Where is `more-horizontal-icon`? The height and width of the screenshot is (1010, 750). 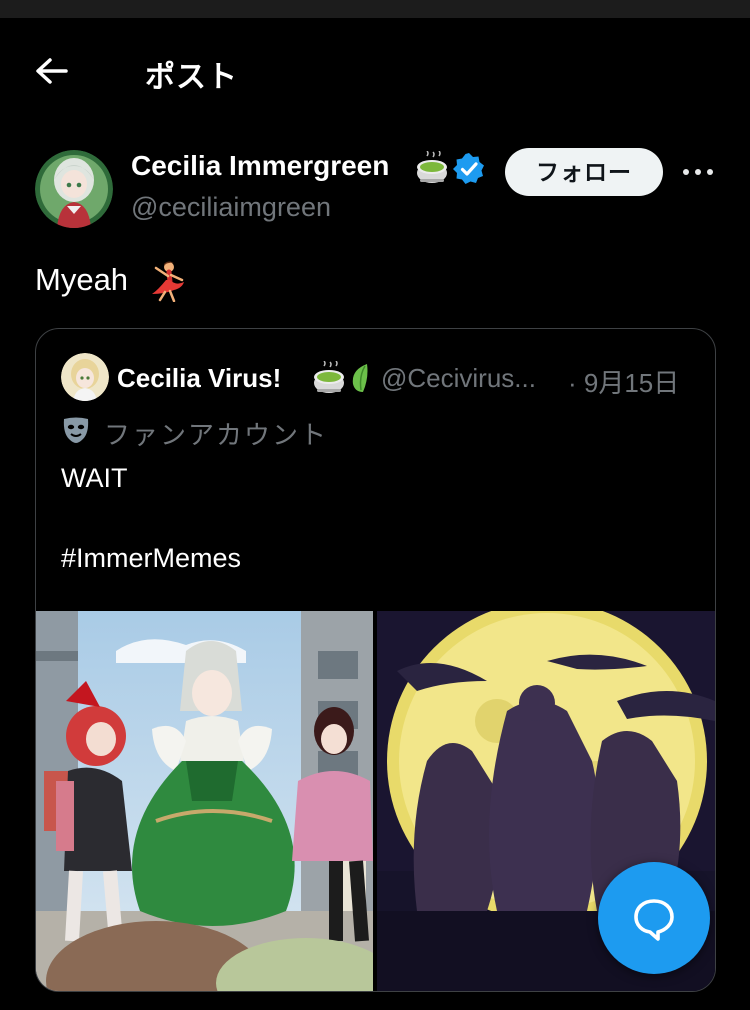
more-horizontal-icon is located at coordinates (698, 172).